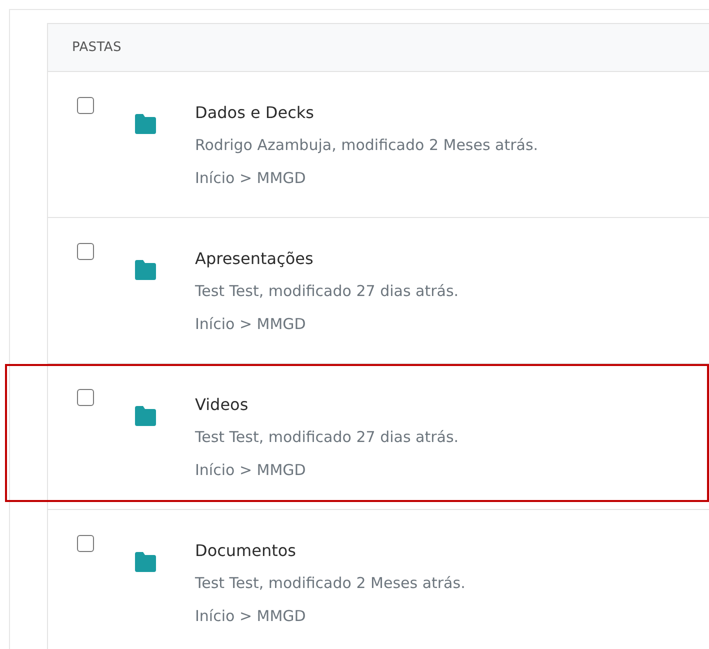 This screenshot has width=709, height=649. I want to click on folder-meta: Rodrigo Azambuja, modificado 2 Meses atrás., so click(366, 145).